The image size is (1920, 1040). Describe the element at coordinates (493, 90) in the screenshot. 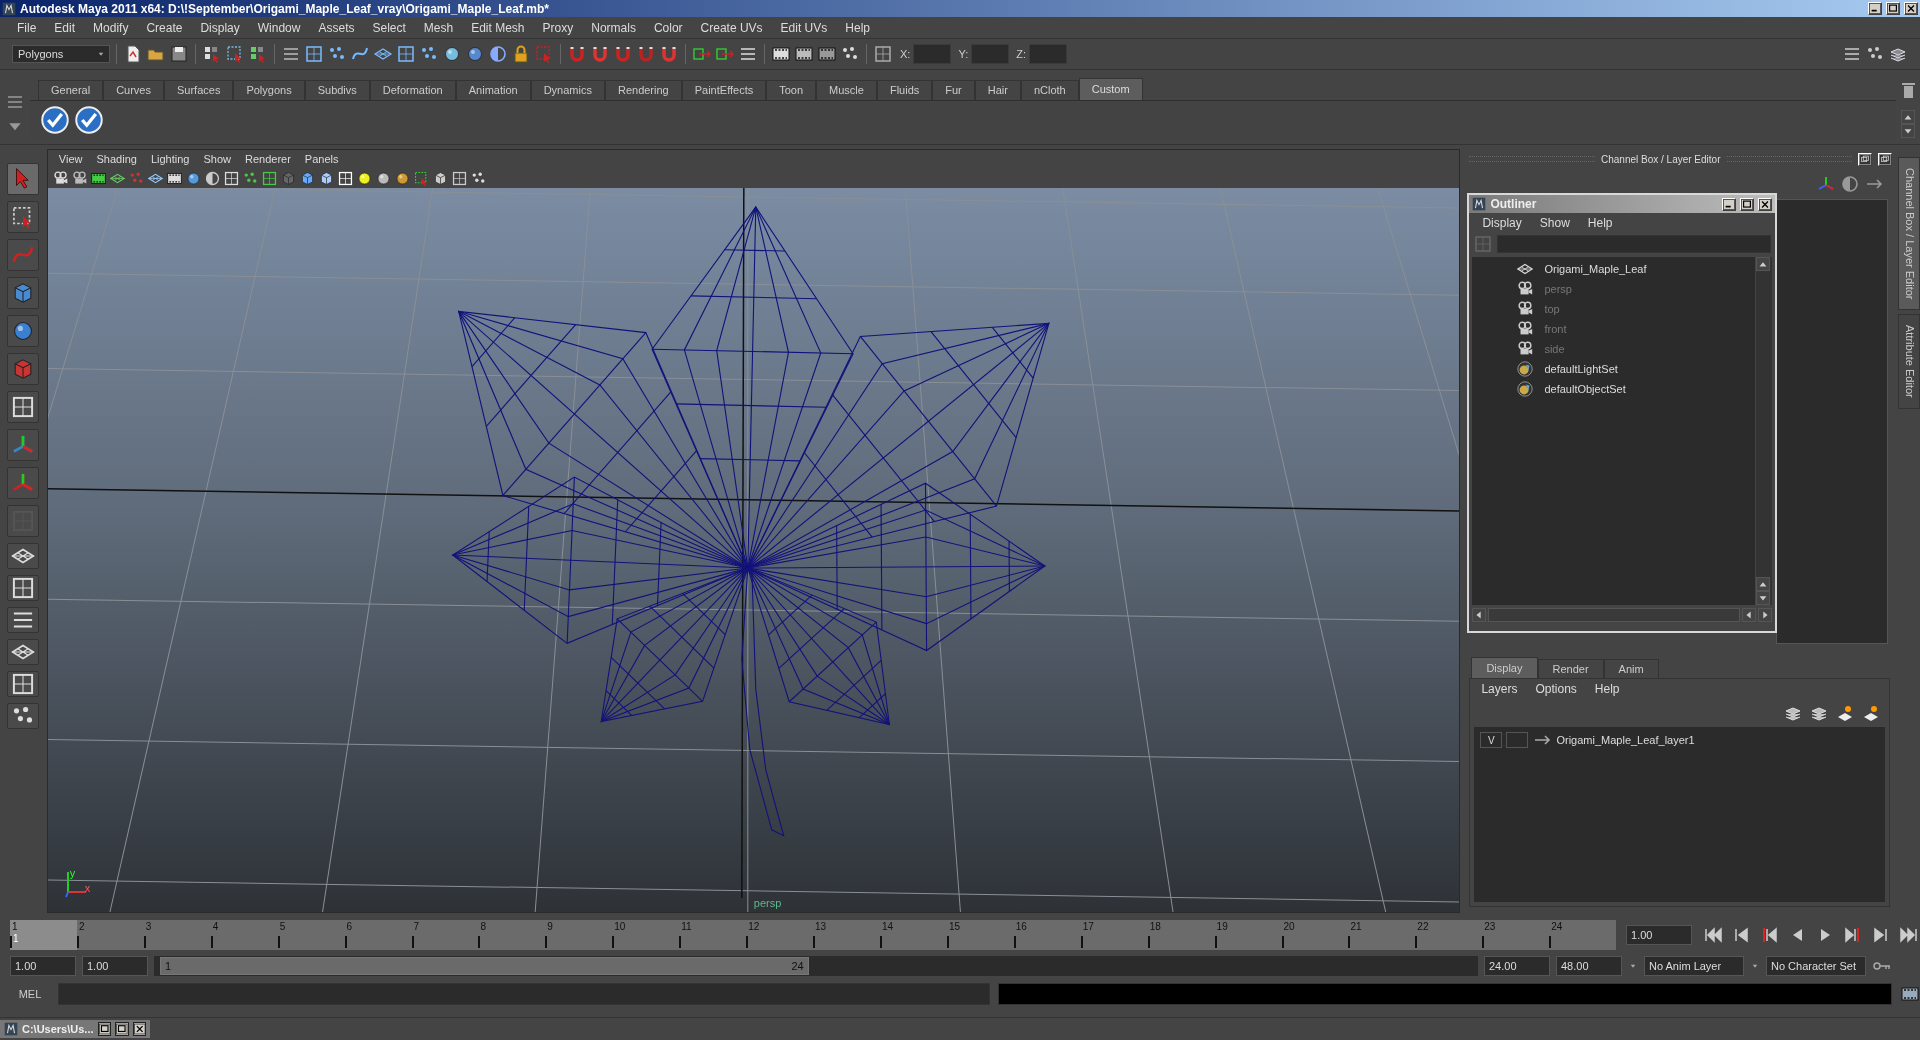

I see `shelf-tab: Animation` at that location.